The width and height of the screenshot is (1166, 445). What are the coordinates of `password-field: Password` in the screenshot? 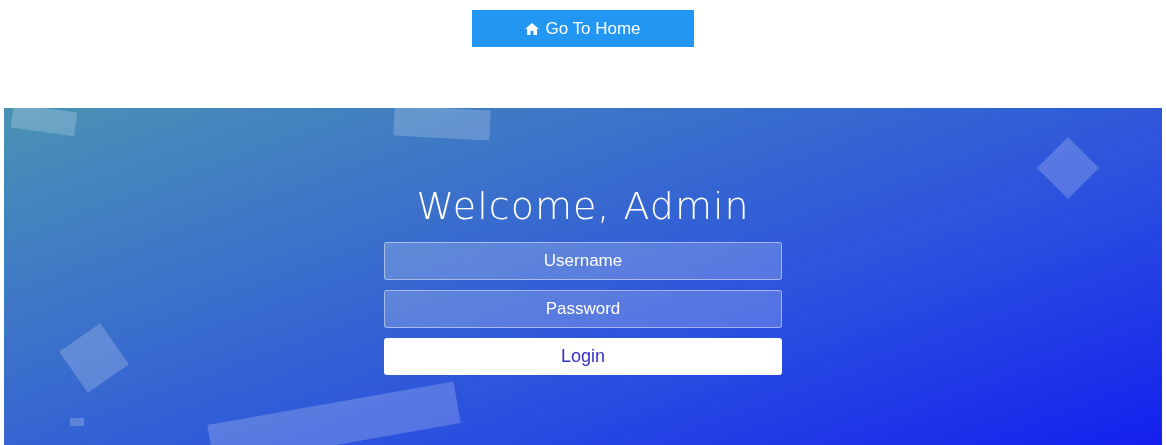 It's located at (583, 309).